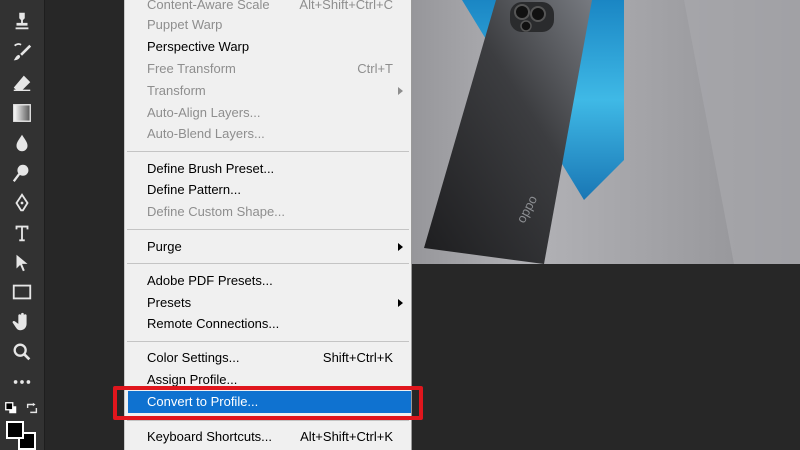 Image resolution: width=800 pixels, height=450 pixels. Describe the element at coordinates (15, 430) in the screenshot. I see `foreground-color-swatch` at that location.